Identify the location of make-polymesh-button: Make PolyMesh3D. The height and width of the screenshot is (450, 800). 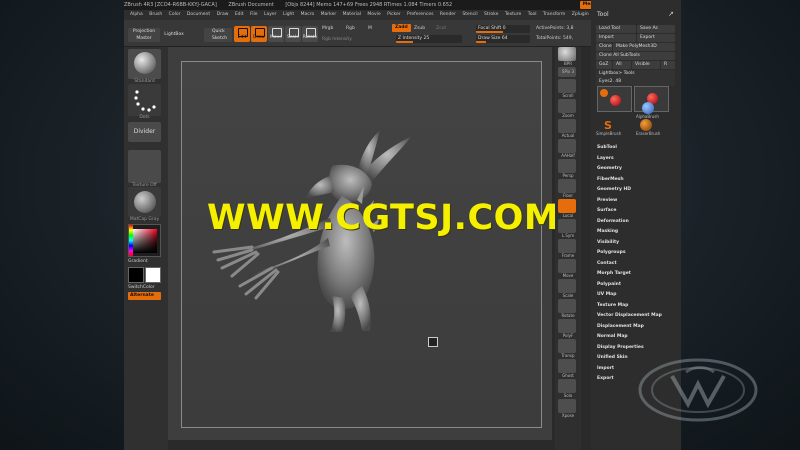
(644, 47).